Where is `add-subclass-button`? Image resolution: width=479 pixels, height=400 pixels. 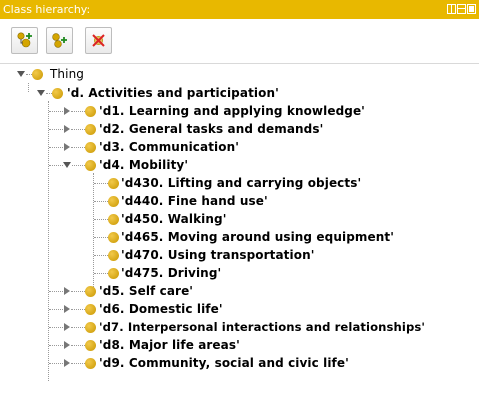 add-subclass-button is located at coordinates (24, 40).